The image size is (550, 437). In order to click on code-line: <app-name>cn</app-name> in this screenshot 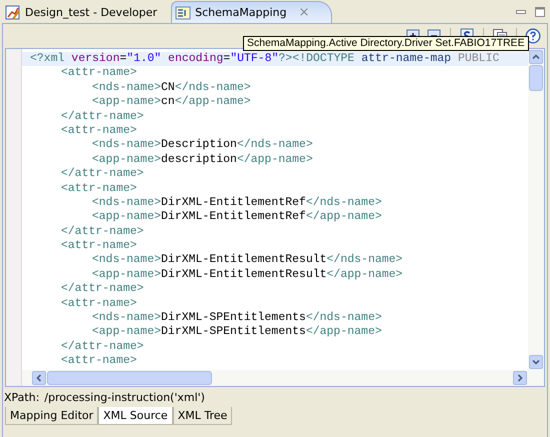, I will do `click(171, 102)`.